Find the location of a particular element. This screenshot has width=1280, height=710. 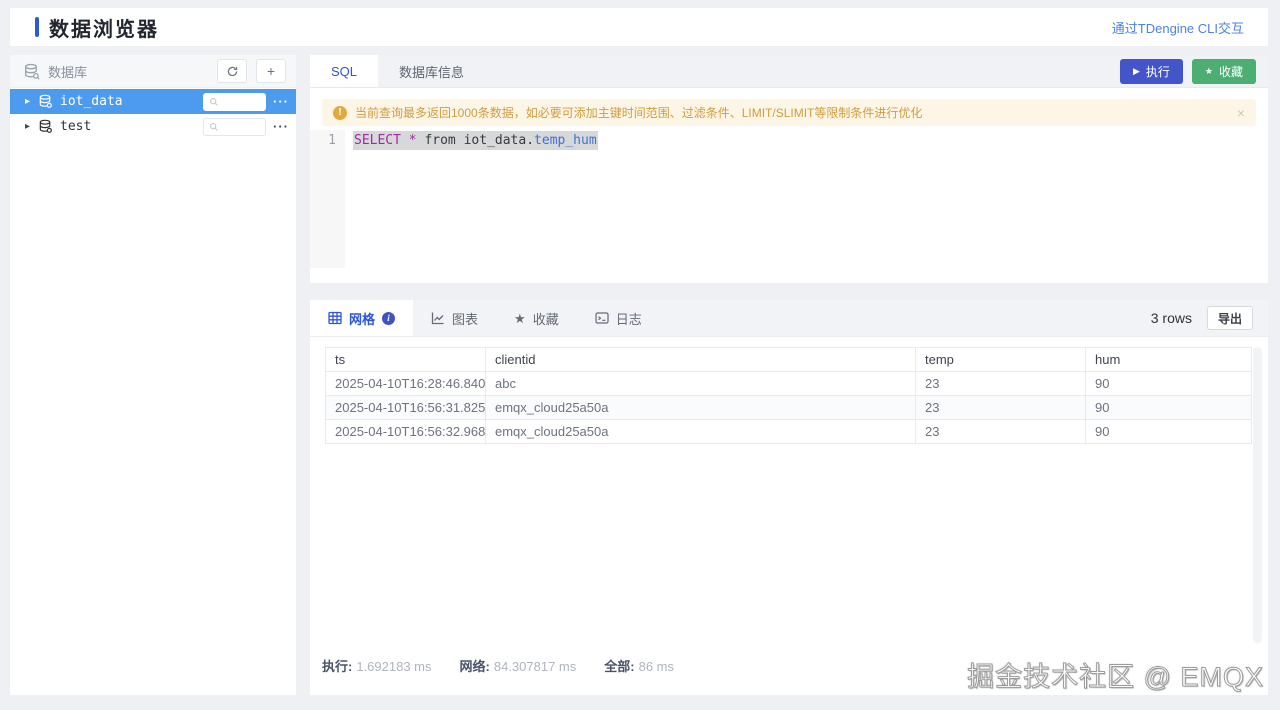

tree-item-iot_data: ▸ iot_data ··· is located at coordinates (153, 101).